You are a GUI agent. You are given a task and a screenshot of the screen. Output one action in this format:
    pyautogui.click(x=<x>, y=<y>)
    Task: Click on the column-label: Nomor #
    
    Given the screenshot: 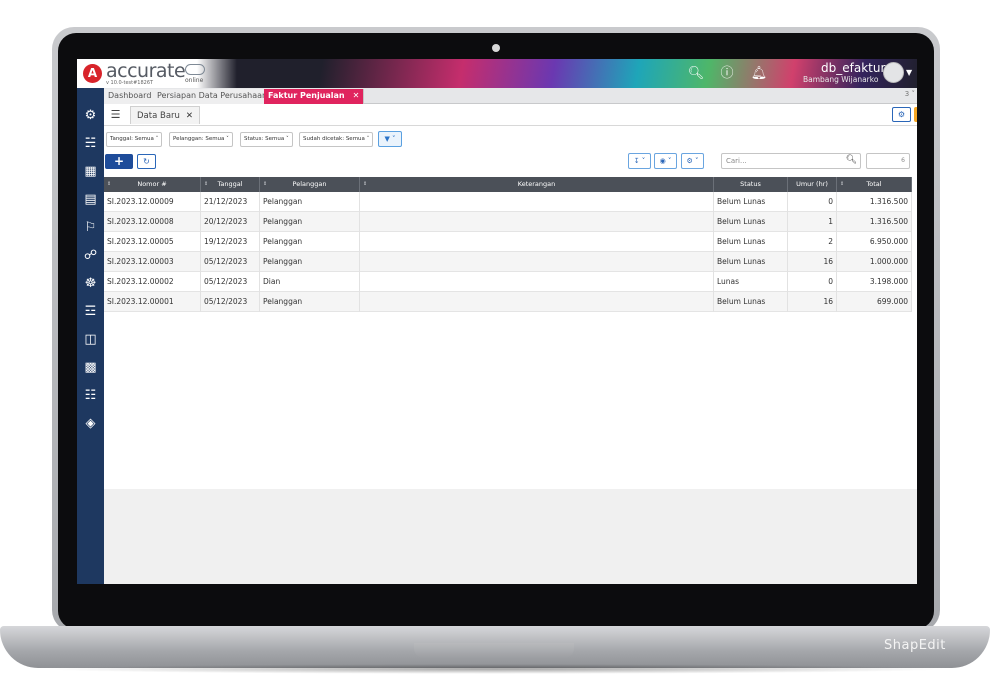 What is the action you would take?
    pyautogui.click(x=152, y=184)
    